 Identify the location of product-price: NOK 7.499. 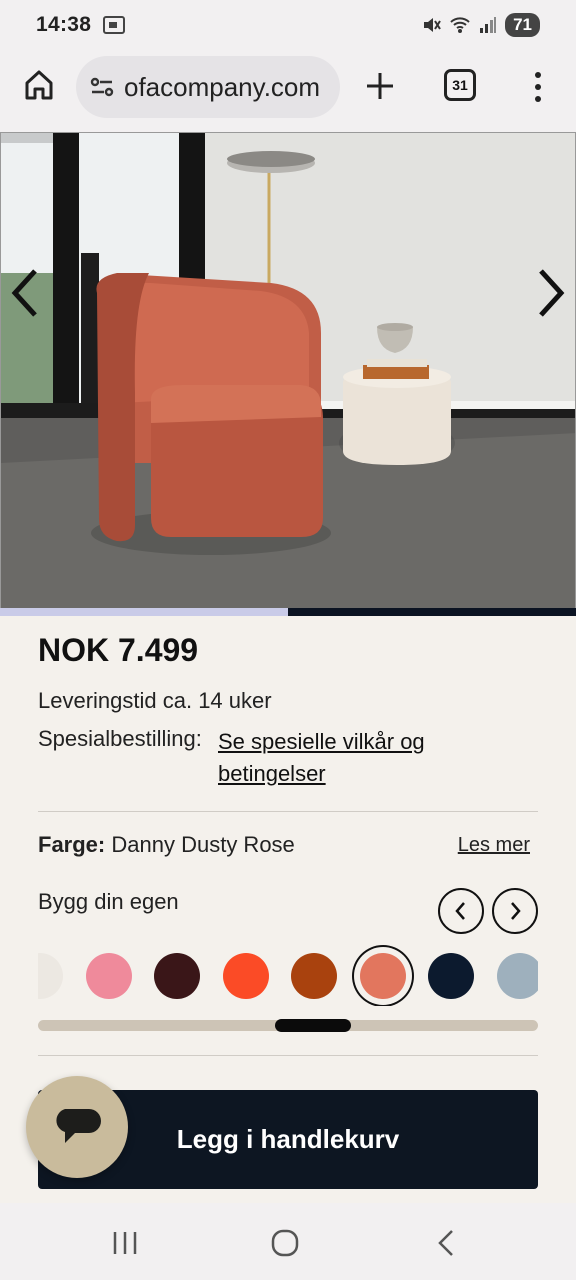
(118, 650).